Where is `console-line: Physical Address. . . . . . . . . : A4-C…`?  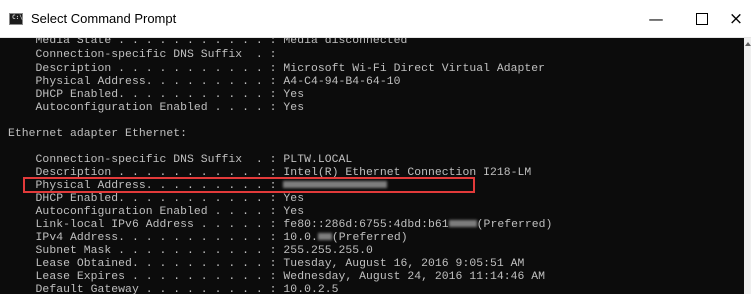 console-line: Physical Address. . . . . . . . . : A4-C… is located at coordinates (204, 82).